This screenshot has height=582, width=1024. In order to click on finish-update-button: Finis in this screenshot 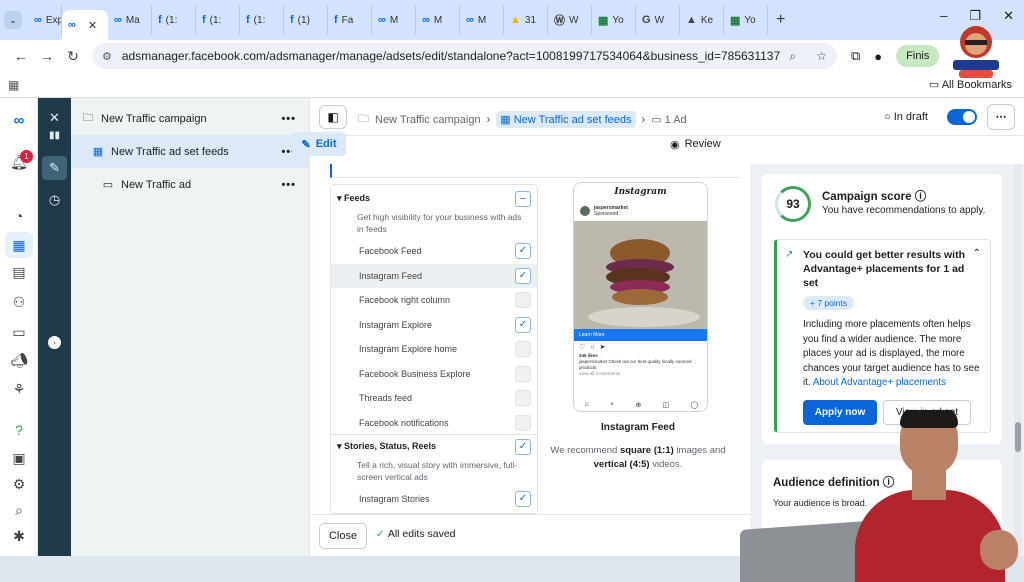, I will do `click(918, 56)`.